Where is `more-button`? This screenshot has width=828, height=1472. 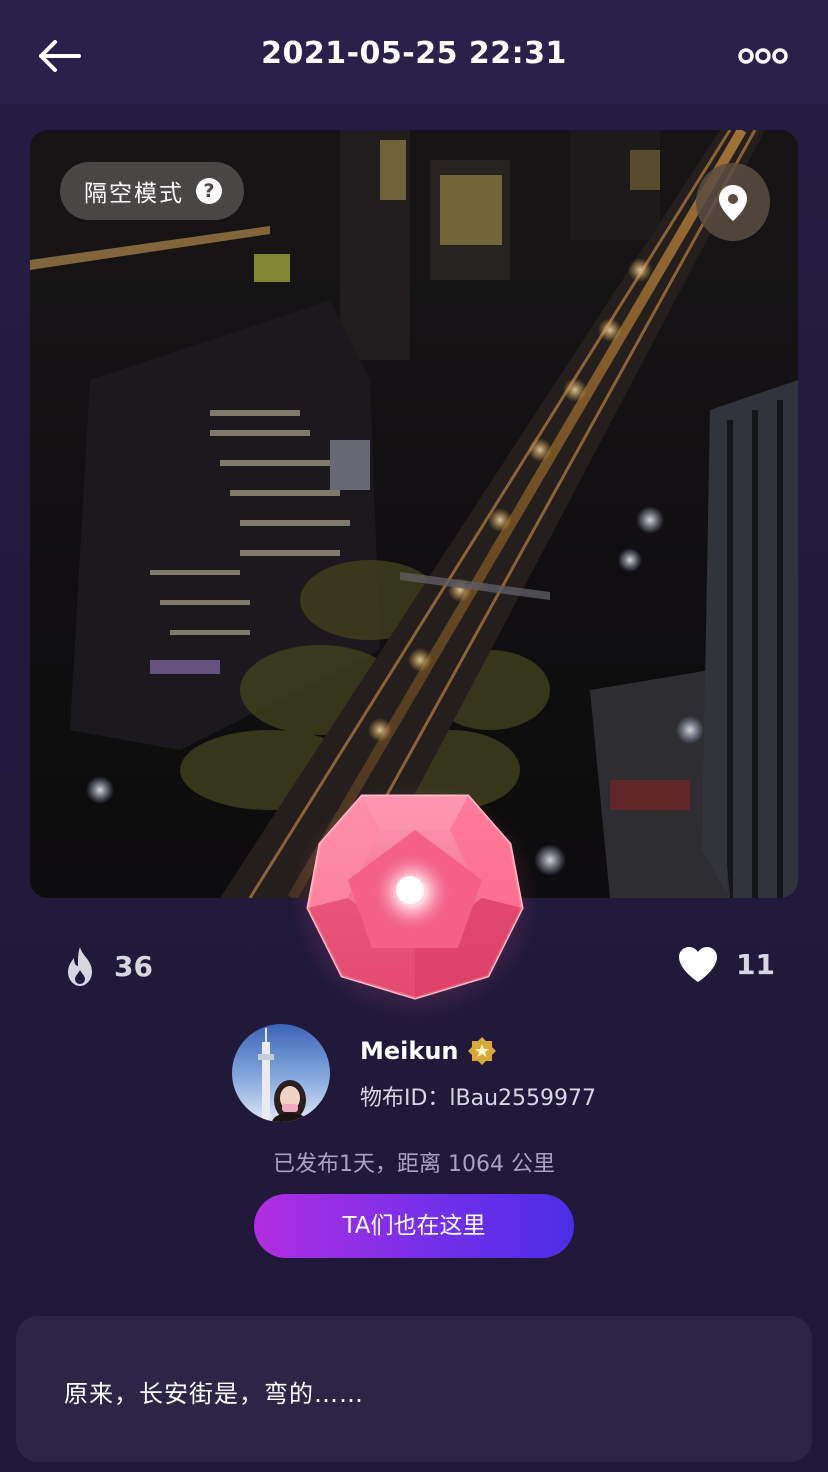 more-button is located at coordinates (763, 56).